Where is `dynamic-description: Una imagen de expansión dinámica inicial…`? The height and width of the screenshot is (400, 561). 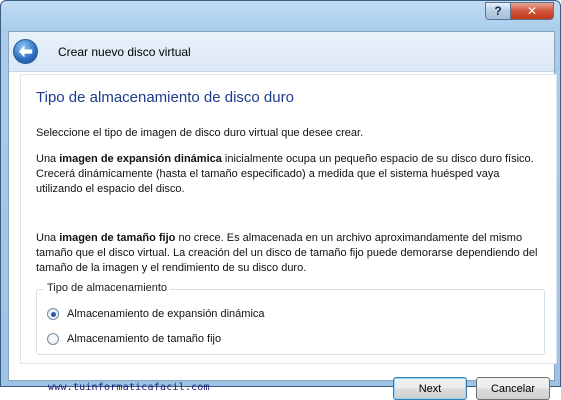
dynamic-description: Una imagen de expansión dinámica inicial… is located at coordinates (292, 174).